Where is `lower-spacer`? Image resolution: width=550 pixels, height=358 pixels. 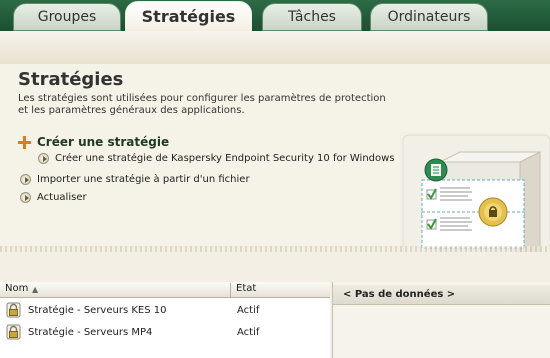 lower-spacer is located at coordinates (275, 267).